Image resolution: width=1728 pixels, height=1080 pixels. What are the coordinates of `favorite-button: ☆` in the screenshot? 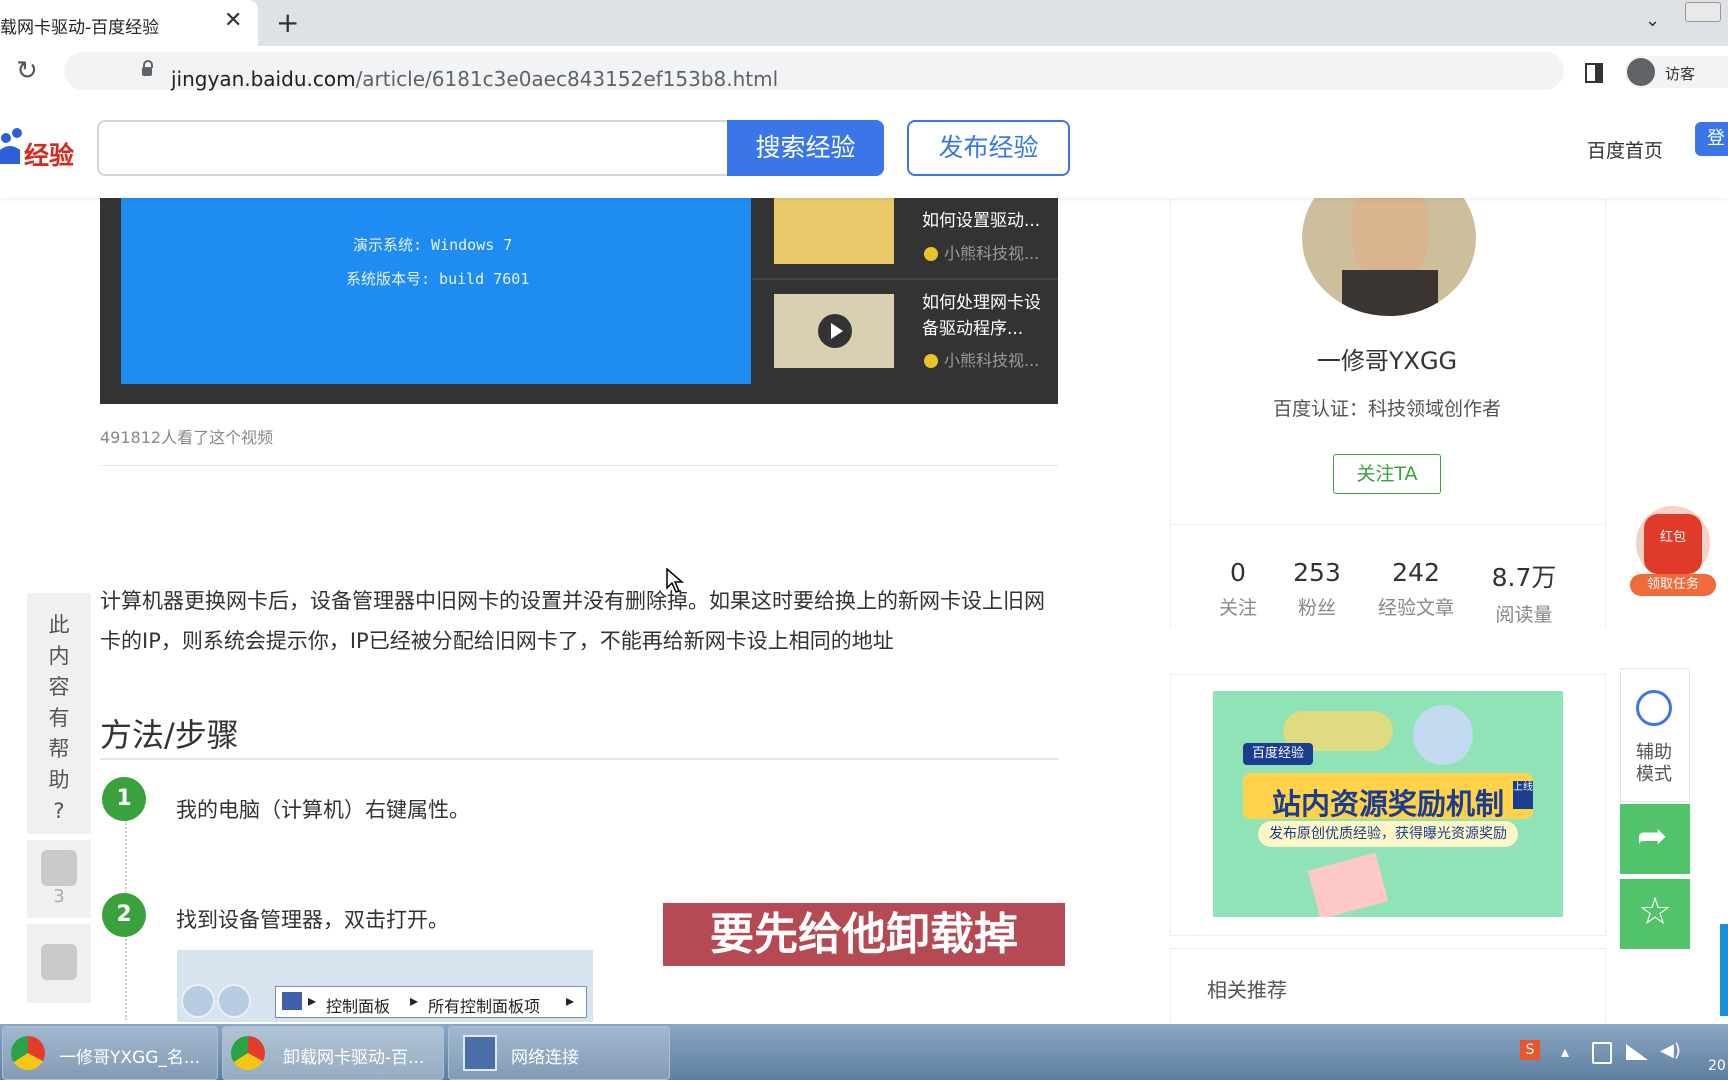 It's located at (1655, 914).